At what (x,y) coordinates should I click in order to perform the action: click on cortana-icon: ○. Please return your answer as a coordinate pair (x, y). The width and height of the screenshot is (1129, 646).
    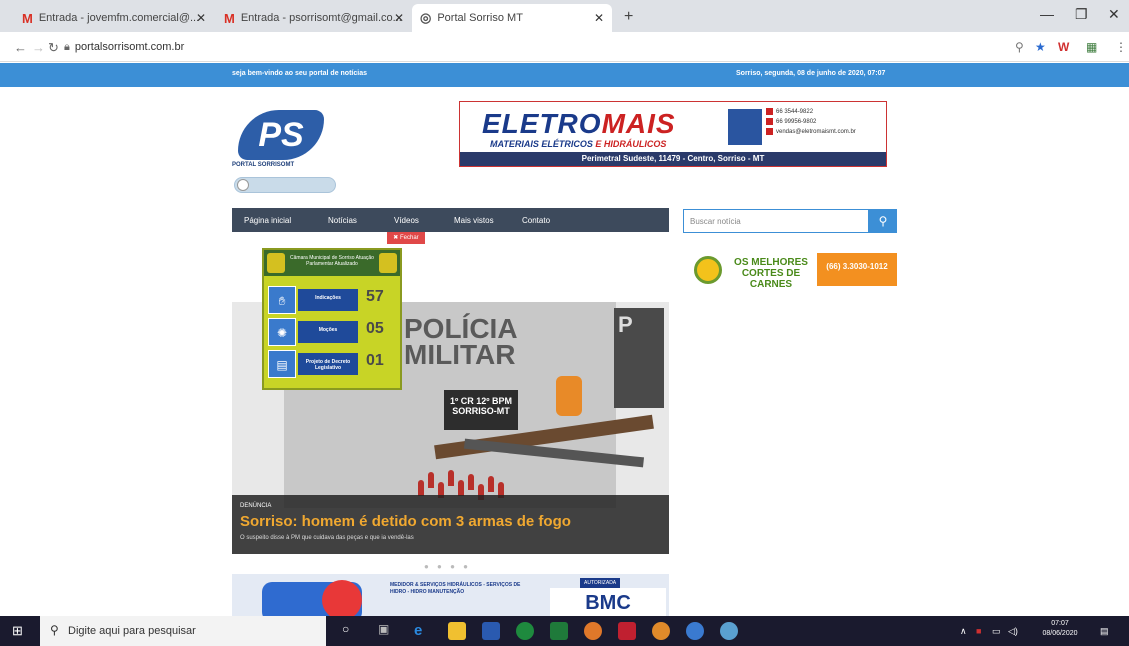
    Looking at the image, I should click on (351, 631).